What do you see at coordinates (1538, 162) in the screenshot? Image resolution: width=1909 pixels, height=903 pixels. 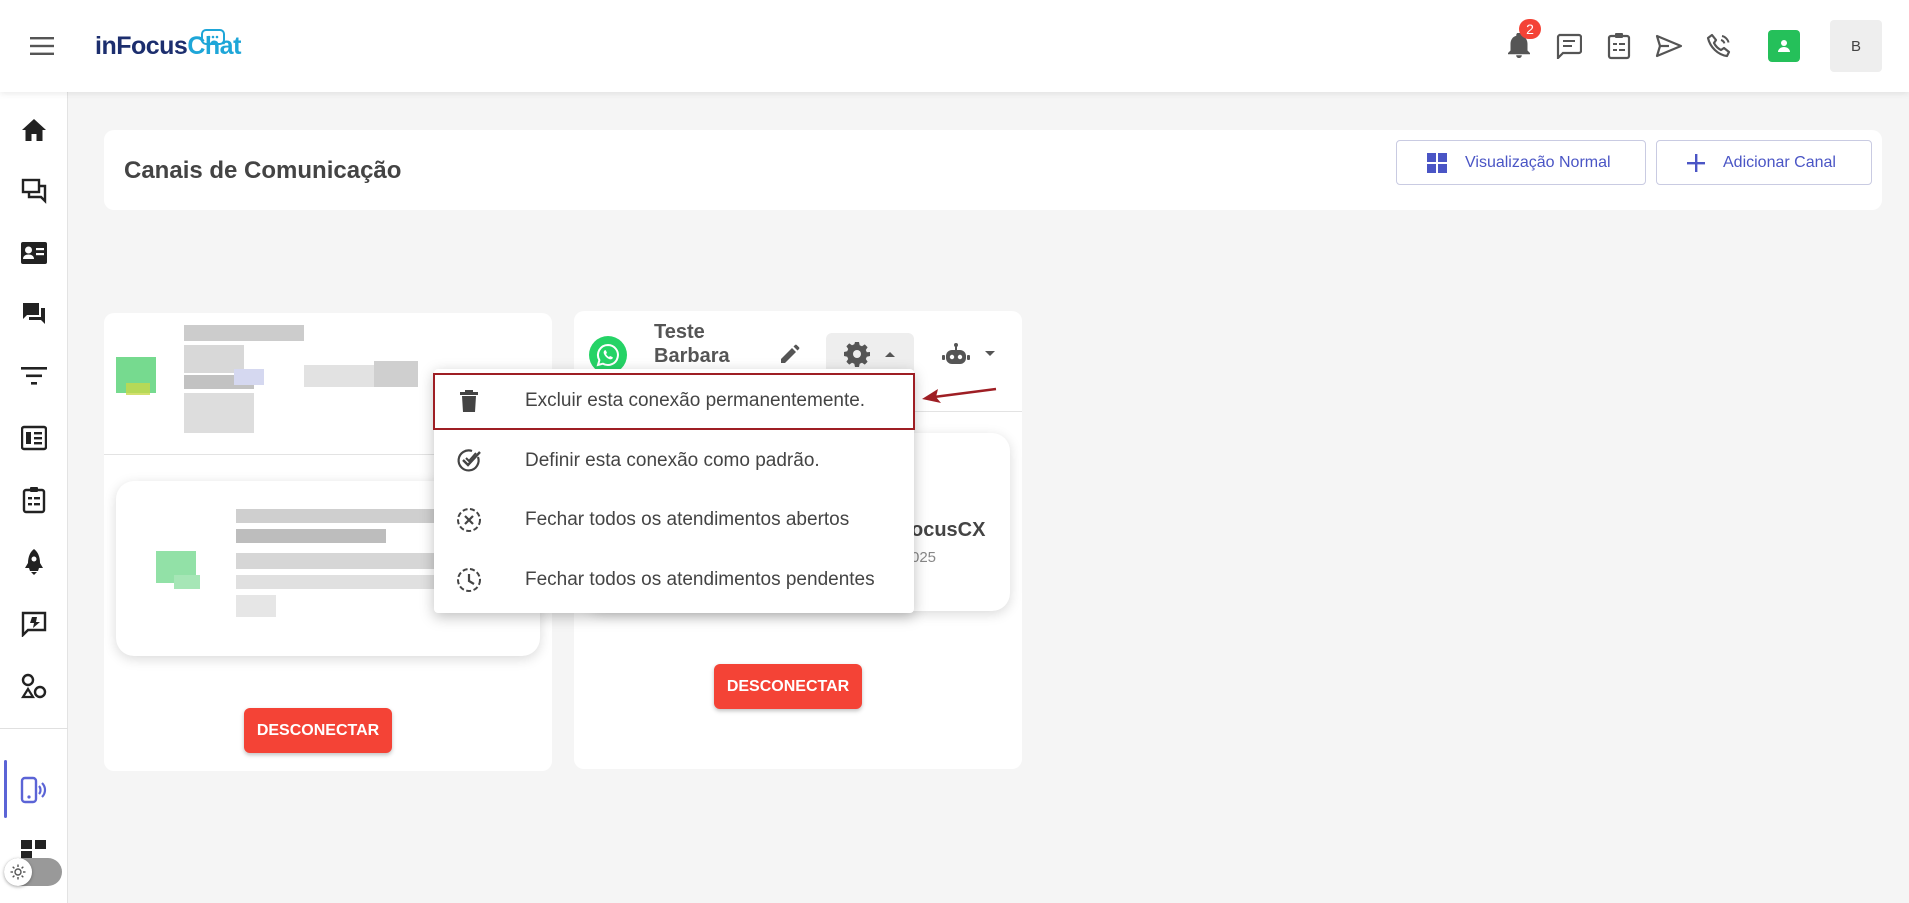 I see `normal-view-label: Visualização Normal` at bounding box center [1538, 162].